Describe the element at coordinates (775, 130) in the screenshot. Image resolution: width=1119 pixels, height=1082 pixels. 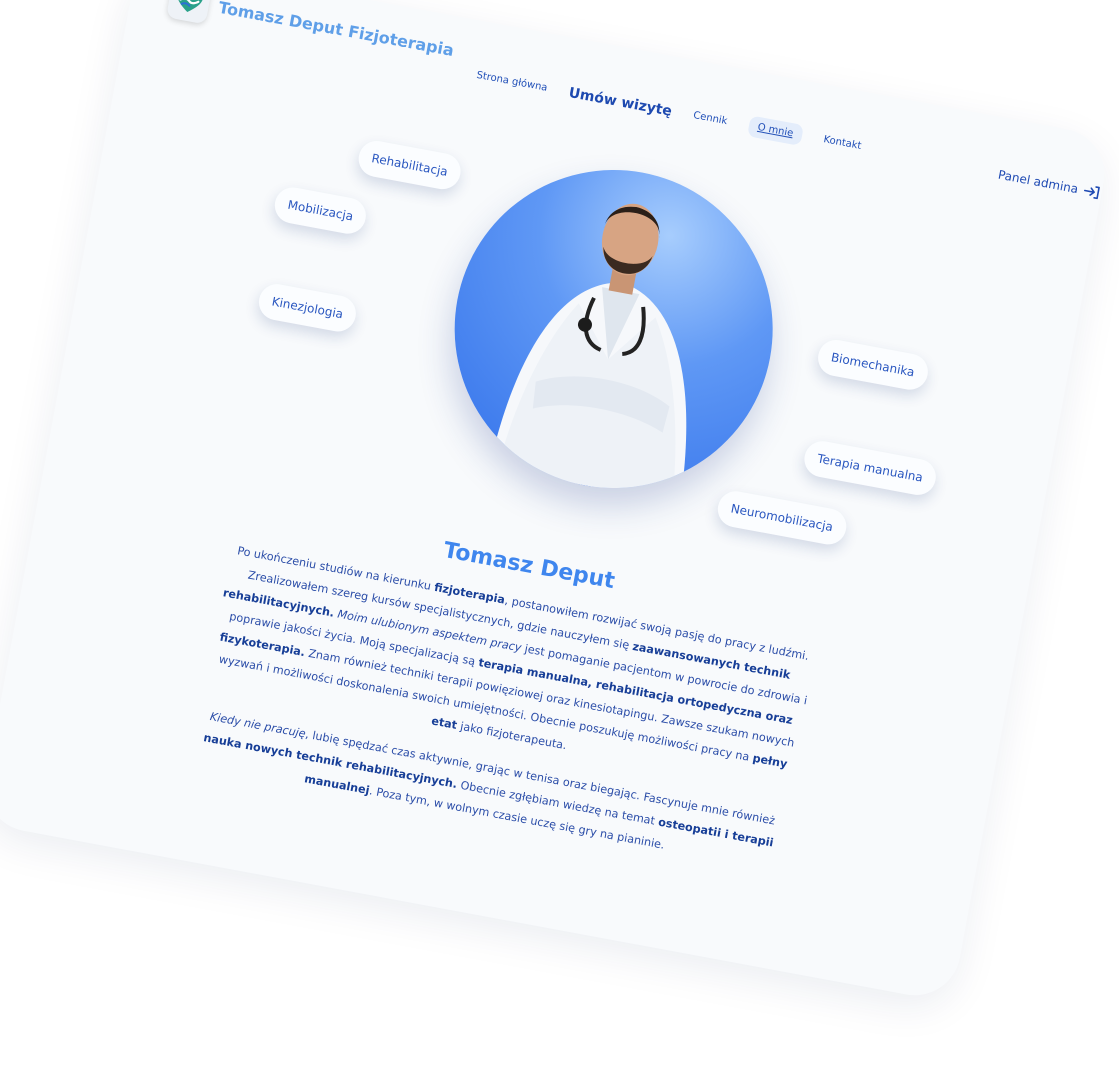
I see `nav-about: O mnie` at that location.